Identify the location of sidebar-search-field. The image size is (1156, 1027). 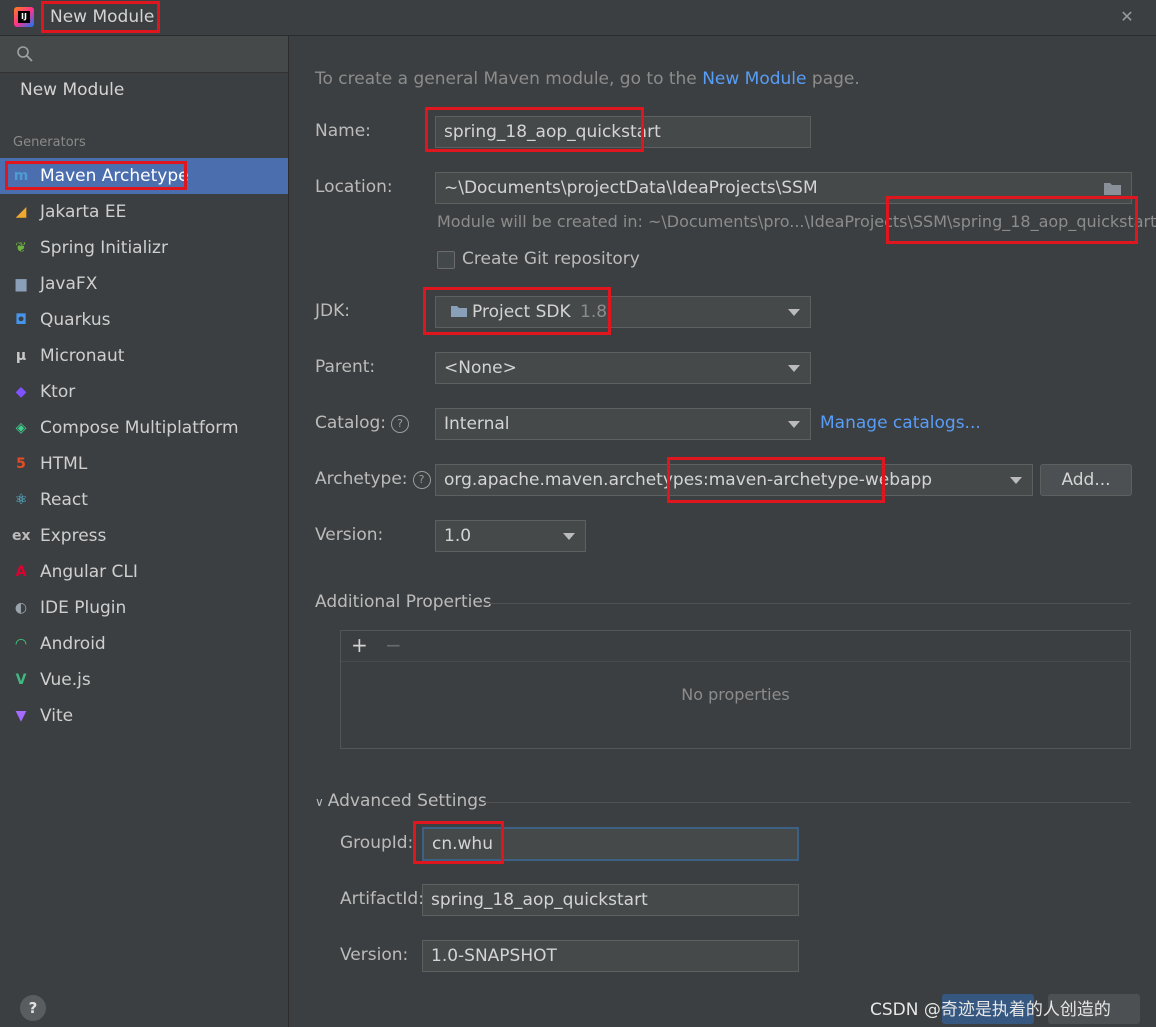
(144, 54).